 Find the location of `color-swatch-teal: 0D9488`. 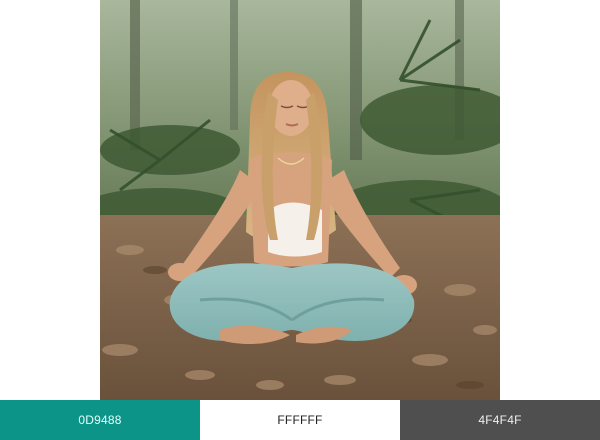

color-swatch-teal: 0D9488 is located at coordinates (100, 420).